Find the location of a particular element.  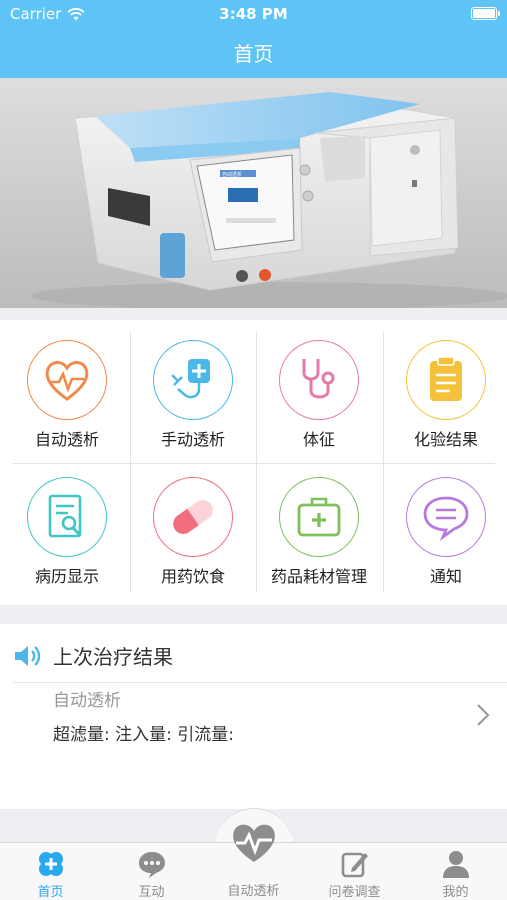

tab-label: 首页 is located at coordinates (50, 892).